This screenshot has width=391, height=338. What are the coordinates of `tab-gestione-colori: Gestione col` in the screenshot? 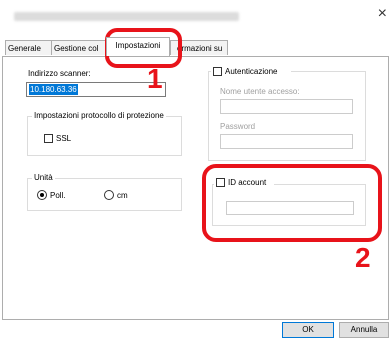 It's located at (78, 47).